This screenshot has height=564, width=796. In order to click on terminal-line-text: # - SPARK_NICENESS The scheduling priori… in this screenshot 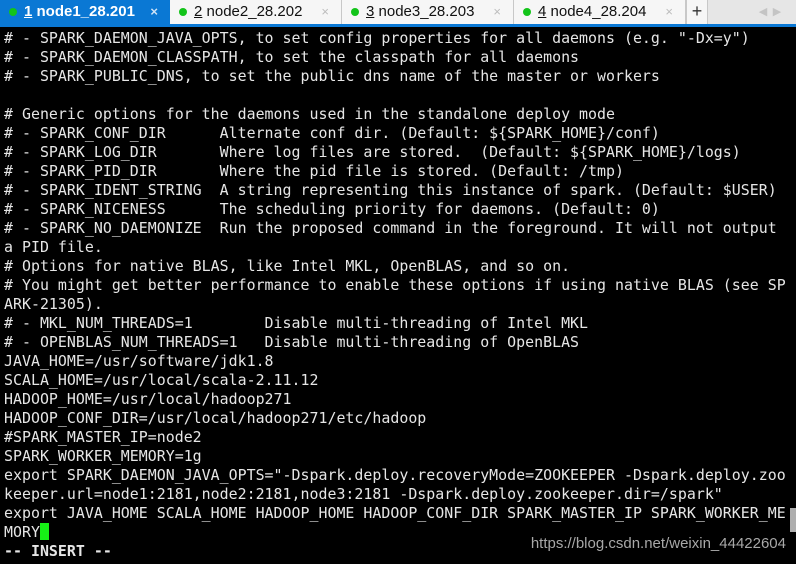, I will do `click(332, 209)`.